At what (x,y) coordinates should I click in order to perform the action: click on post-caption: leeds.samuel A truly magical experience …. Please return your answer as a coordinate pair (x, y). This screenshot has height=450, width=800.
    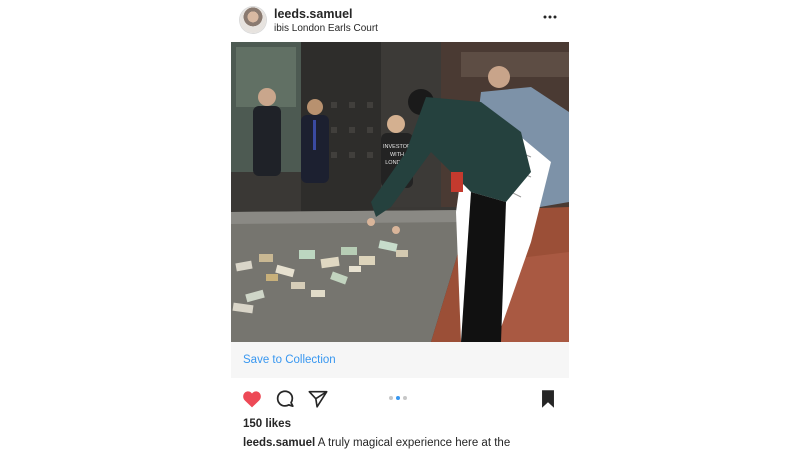
    Looking at the image, I should click on (376, 443).